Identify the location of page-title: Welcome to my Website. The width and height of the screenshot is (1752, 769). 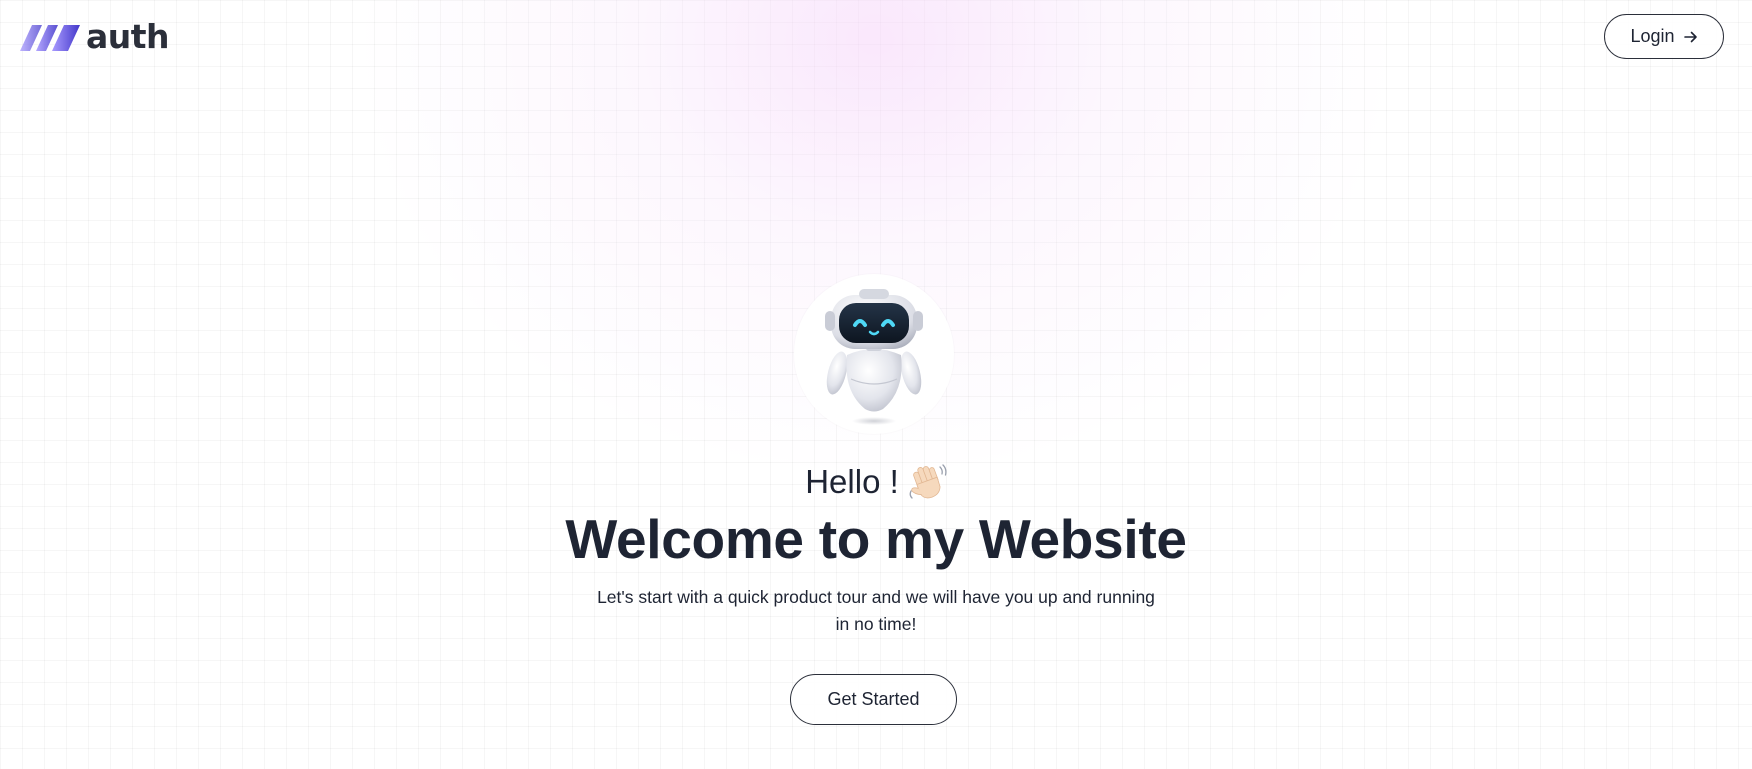
(876, 539).